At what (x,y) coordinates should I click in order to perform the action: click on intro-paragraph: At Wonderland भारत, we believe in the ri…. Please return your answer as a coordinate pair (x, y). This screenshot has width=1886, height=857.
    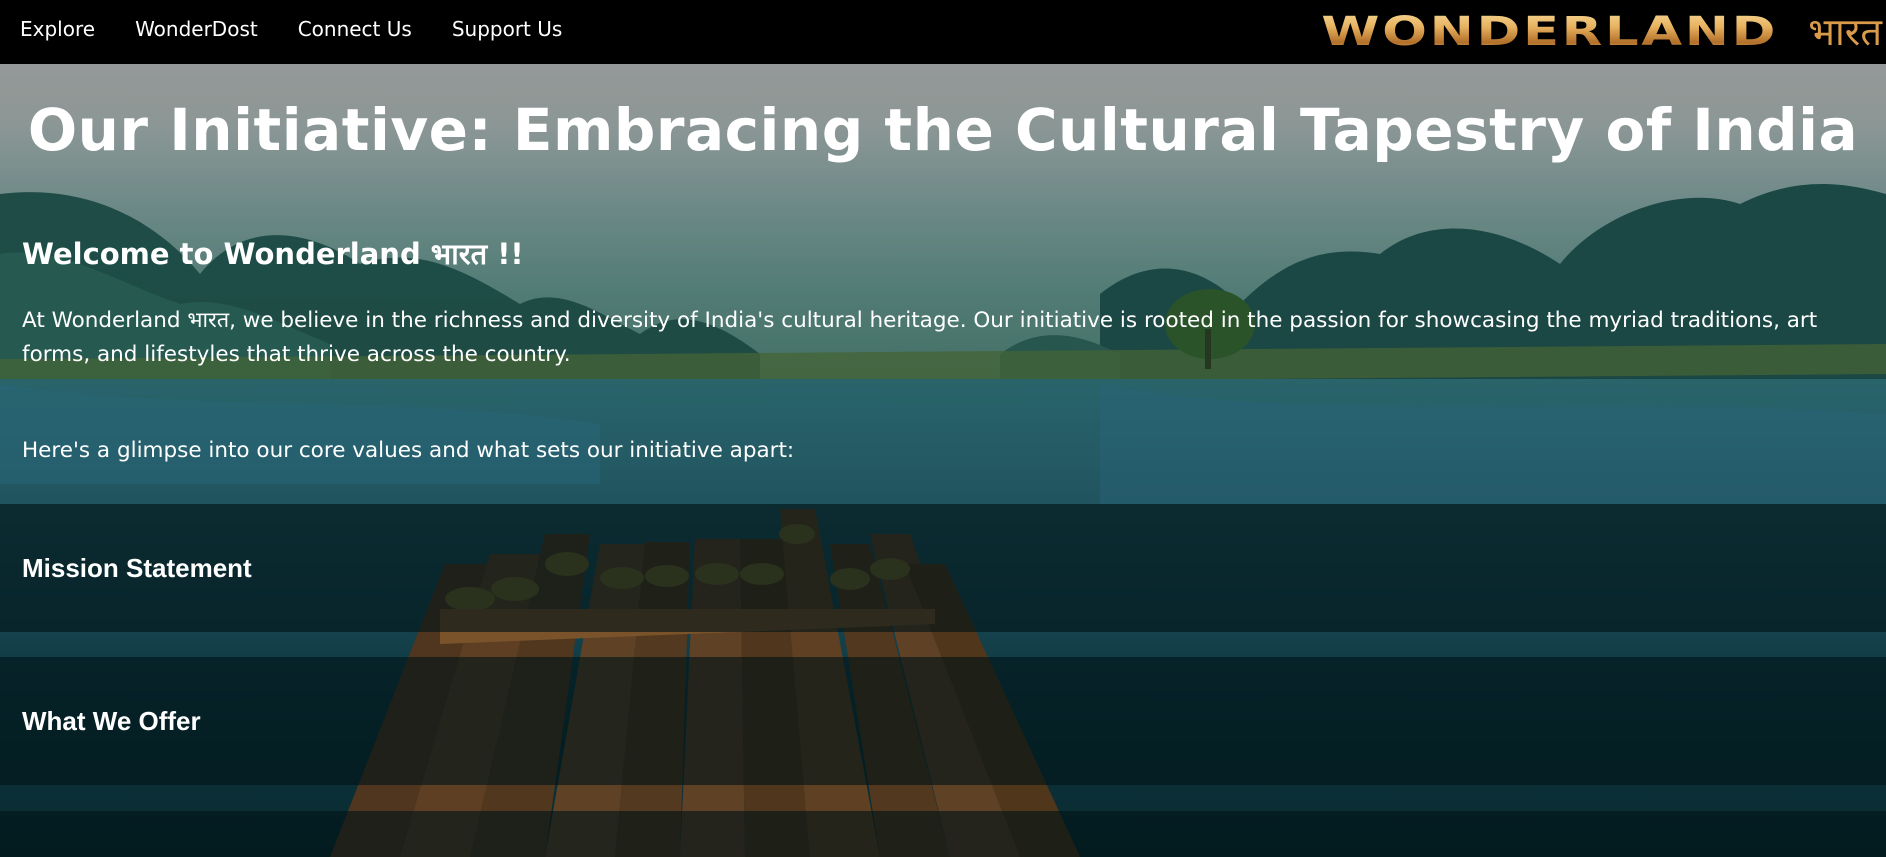
    Looking at the image, I should click on (920, 337).